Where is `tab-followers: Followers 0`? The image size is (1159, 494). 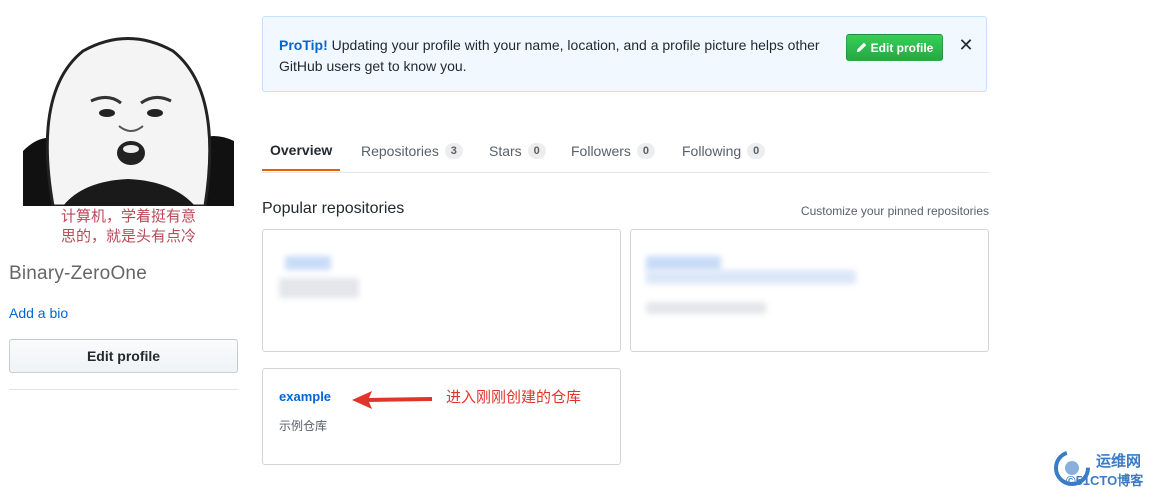 tab-followers: Followers 0 is located at coordinates (613, 150).